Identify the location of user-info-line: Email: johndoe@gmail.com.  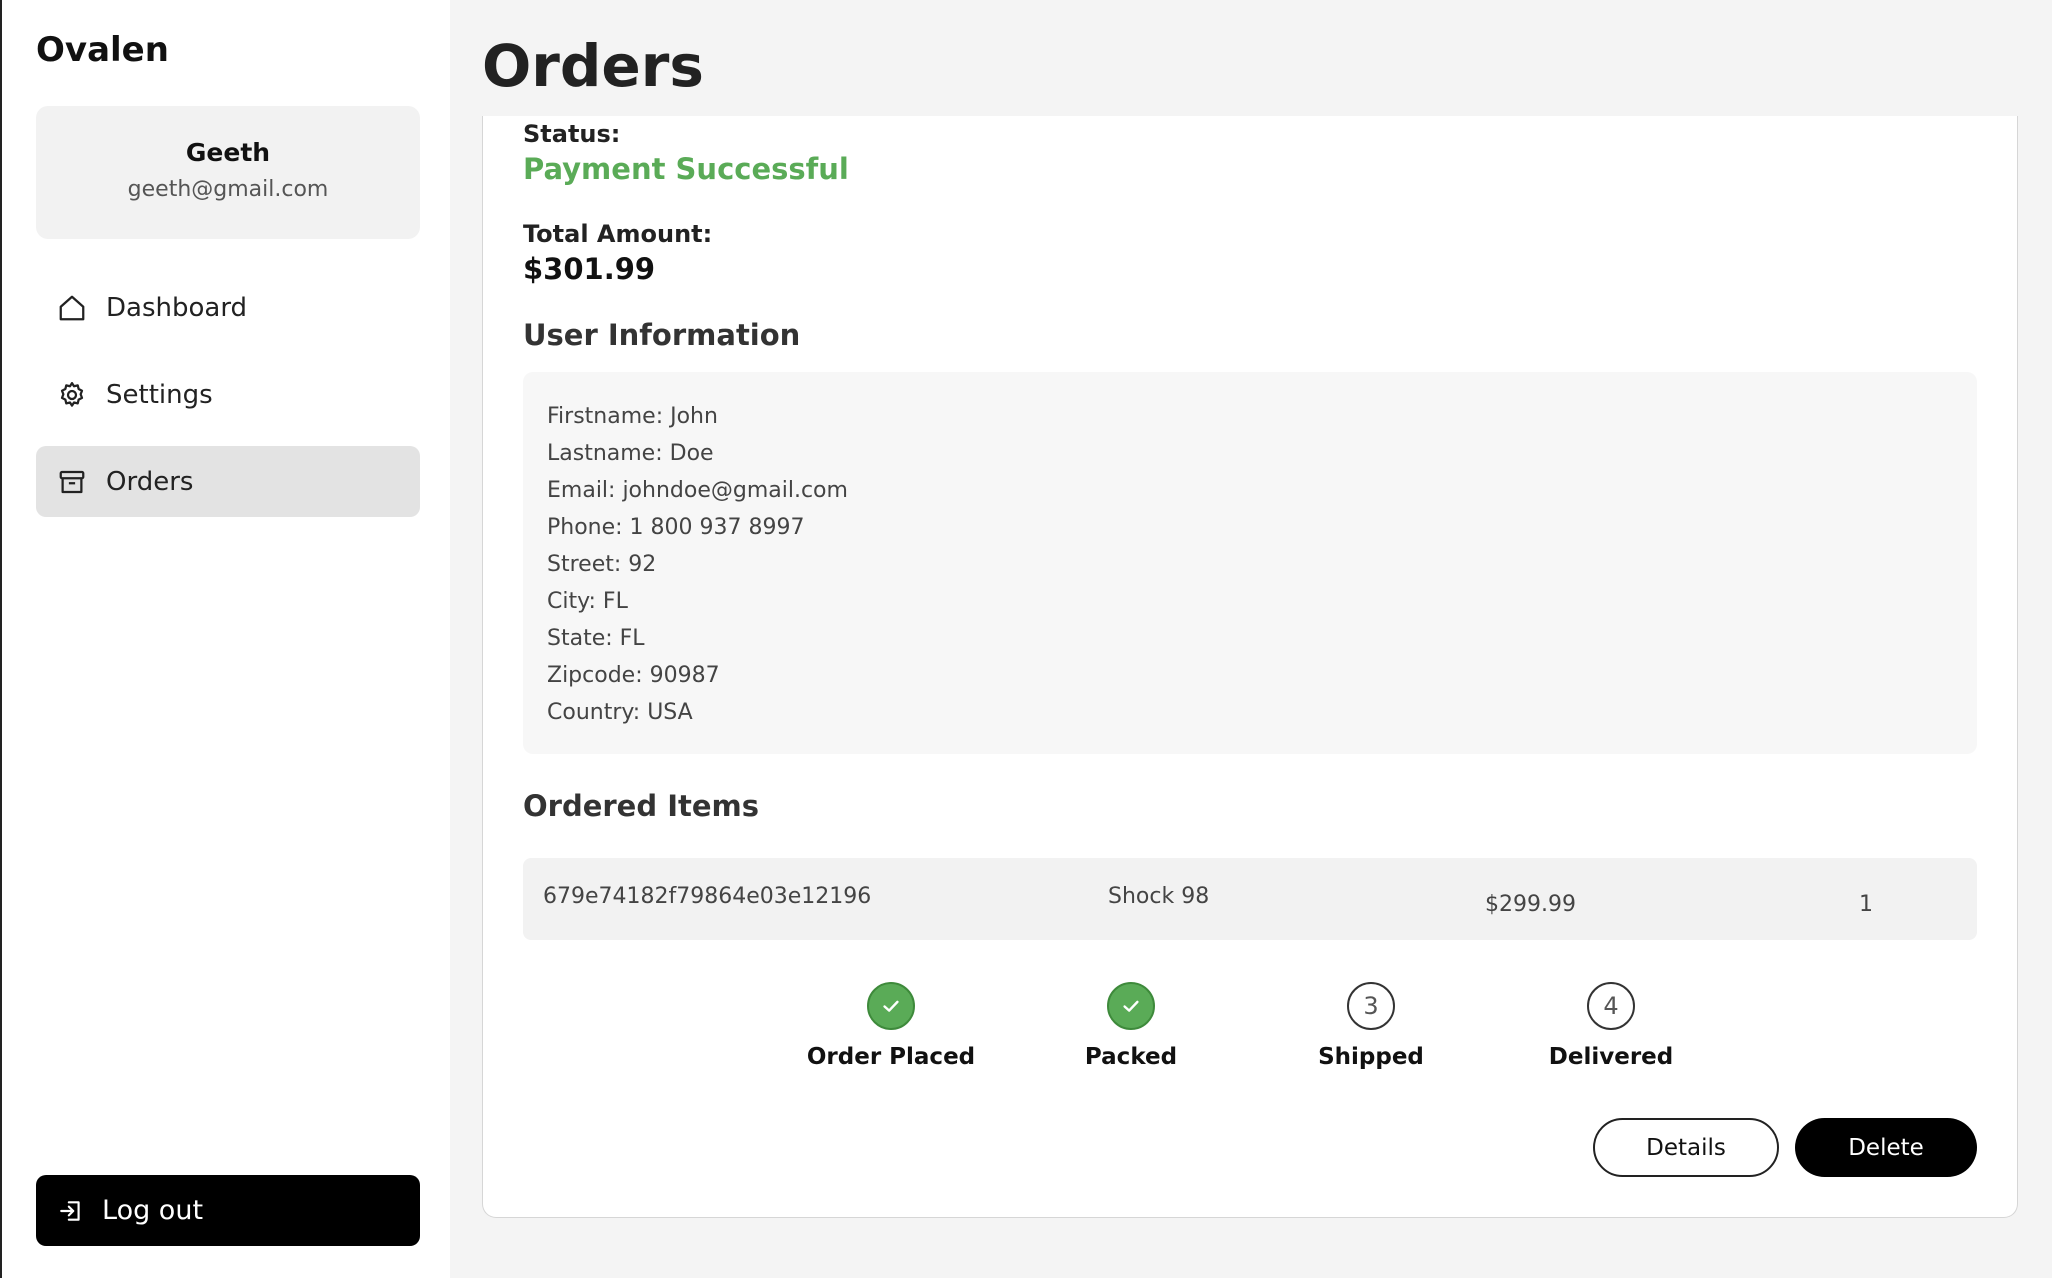
(697, 490).